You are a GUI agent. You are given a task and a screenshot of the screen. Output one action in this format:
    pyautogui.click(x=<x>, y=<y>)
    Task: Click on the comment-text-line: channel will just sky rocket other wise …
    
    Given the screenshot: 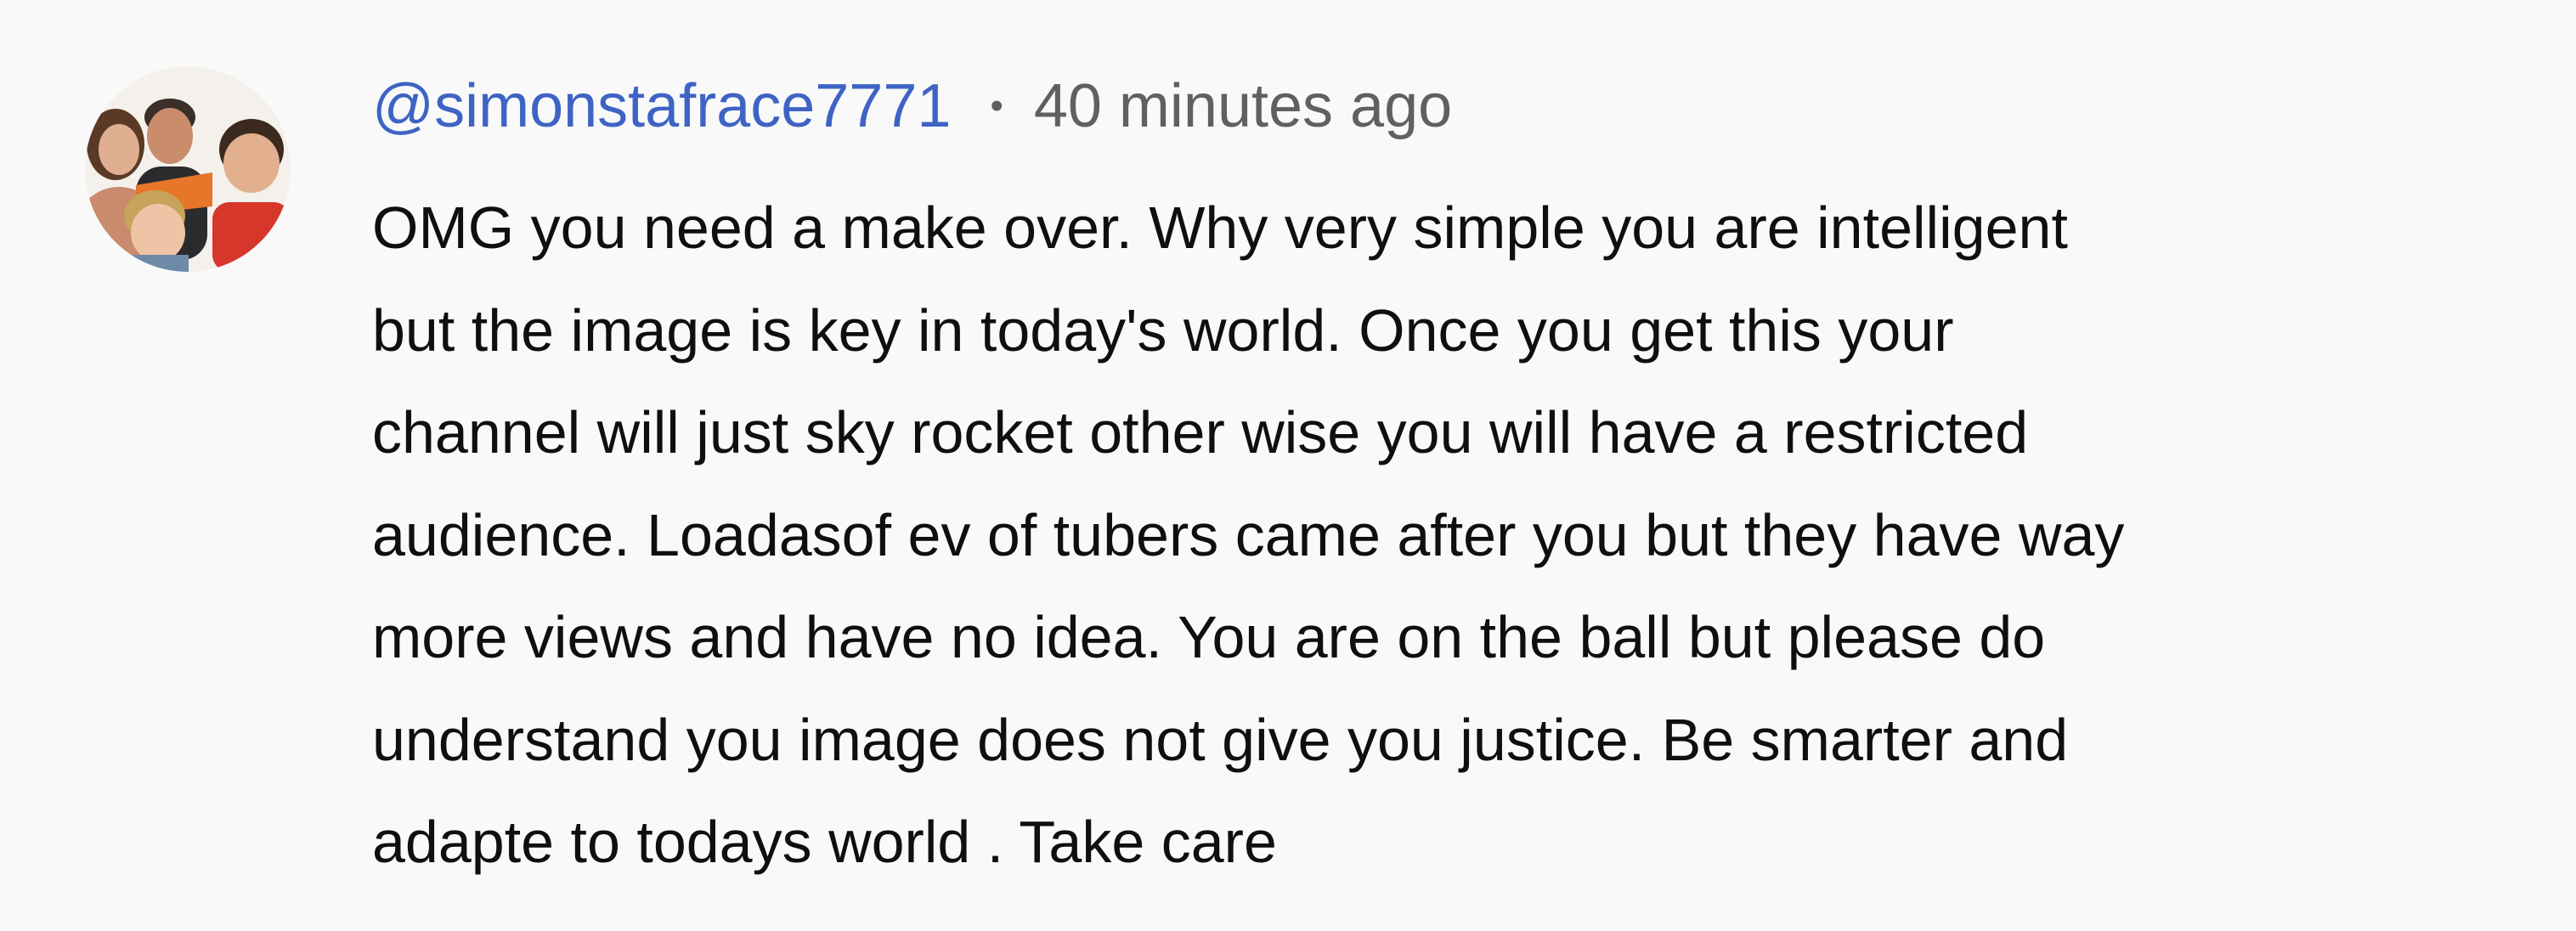 What is the action you would take?
    pyautogui.click(x=1200, y=432)
    